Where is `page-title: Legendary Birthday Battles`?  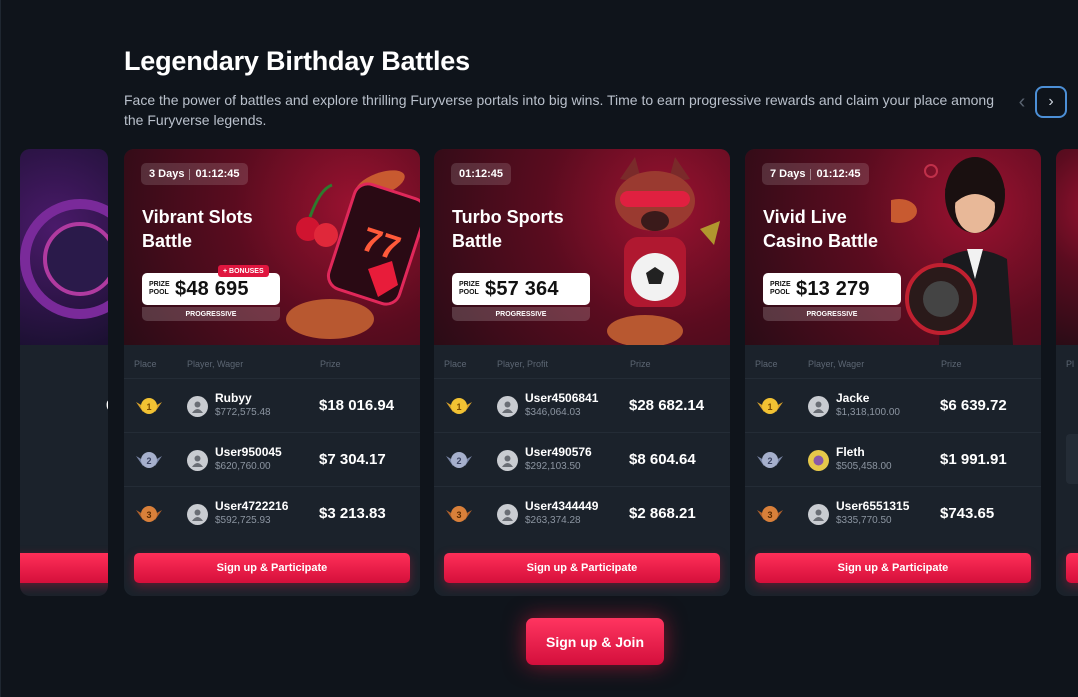 page-title: Legendary Birthday Battles is located at coordinates (297, 61).